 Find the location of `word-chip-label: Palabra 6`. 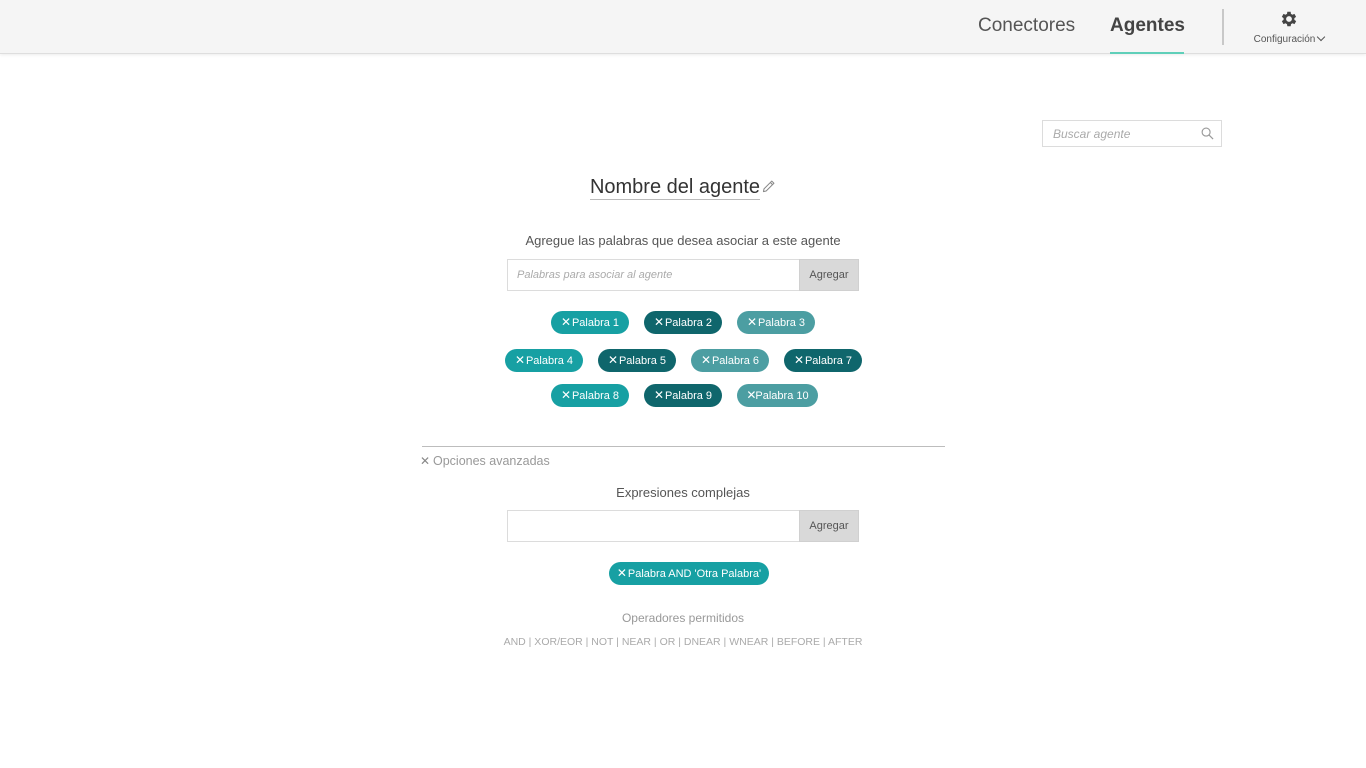

word-chip-label: Palabra 6 is located at coordinates (735, 361).